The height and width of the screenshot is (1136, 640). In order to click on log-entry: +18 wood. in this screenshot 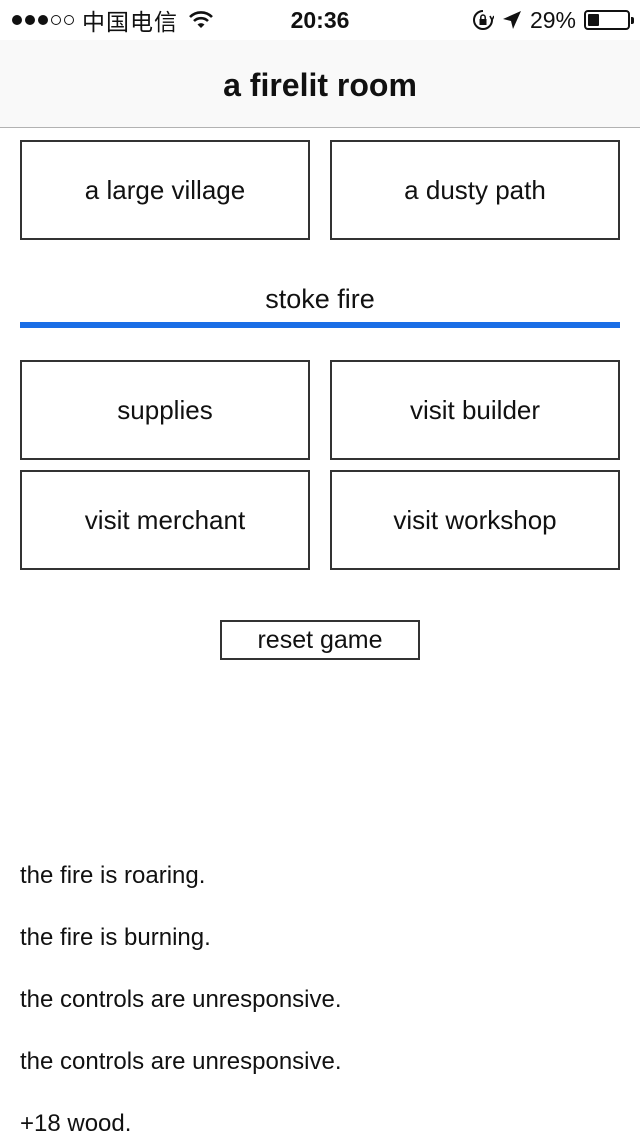, I will do `click(76, 1123)`.